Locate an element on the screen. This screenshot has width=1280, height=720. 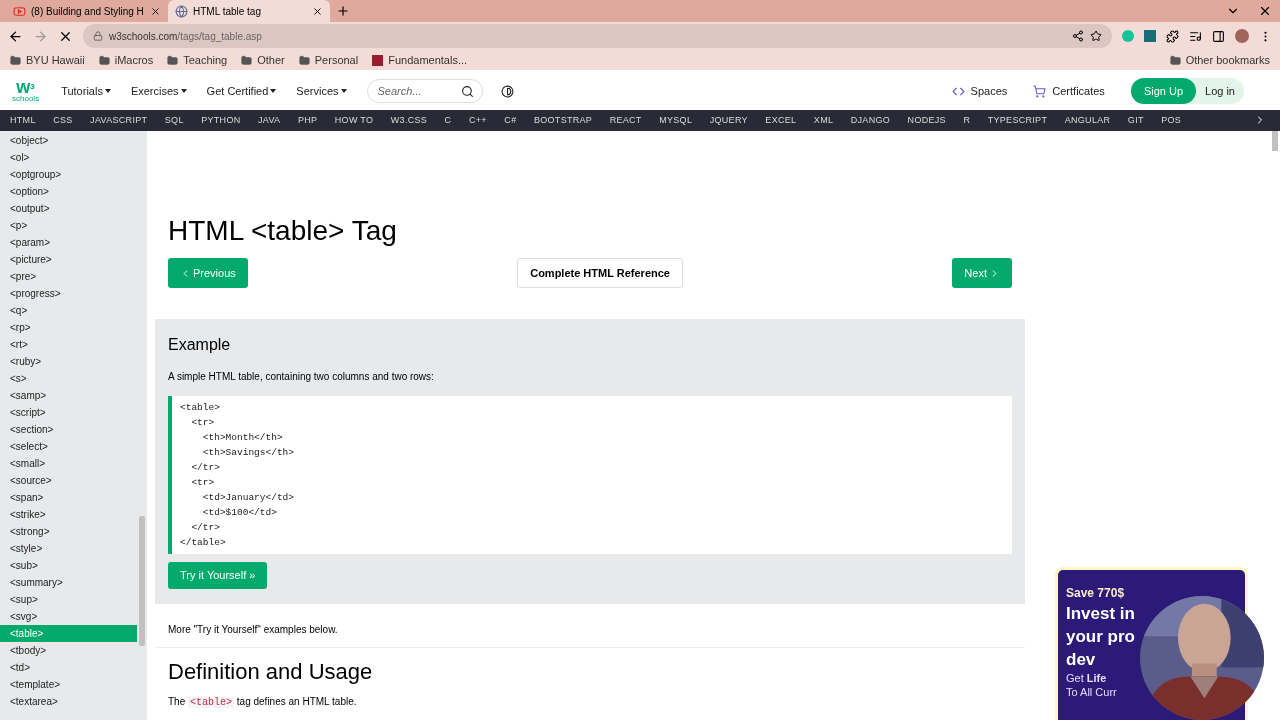
nav-link: EXCEL is located at coordinates (781, 120).